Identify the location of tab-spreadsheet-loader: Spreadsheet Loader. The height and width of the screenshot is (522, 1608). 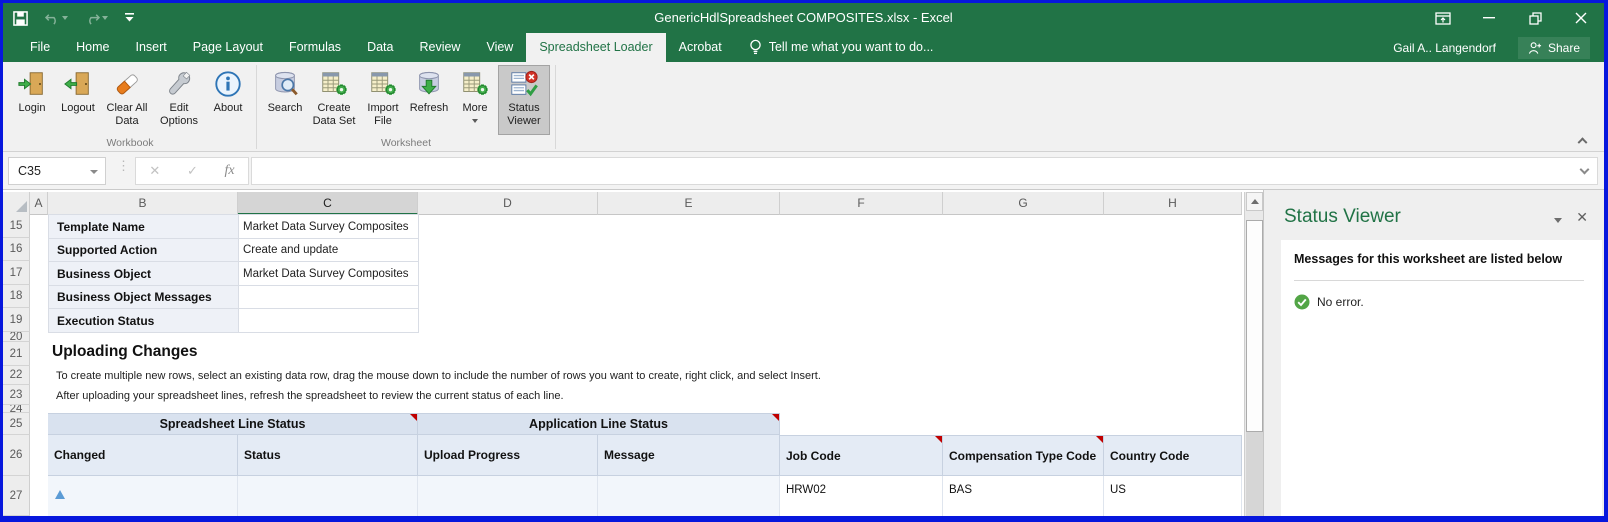
(596, 47).